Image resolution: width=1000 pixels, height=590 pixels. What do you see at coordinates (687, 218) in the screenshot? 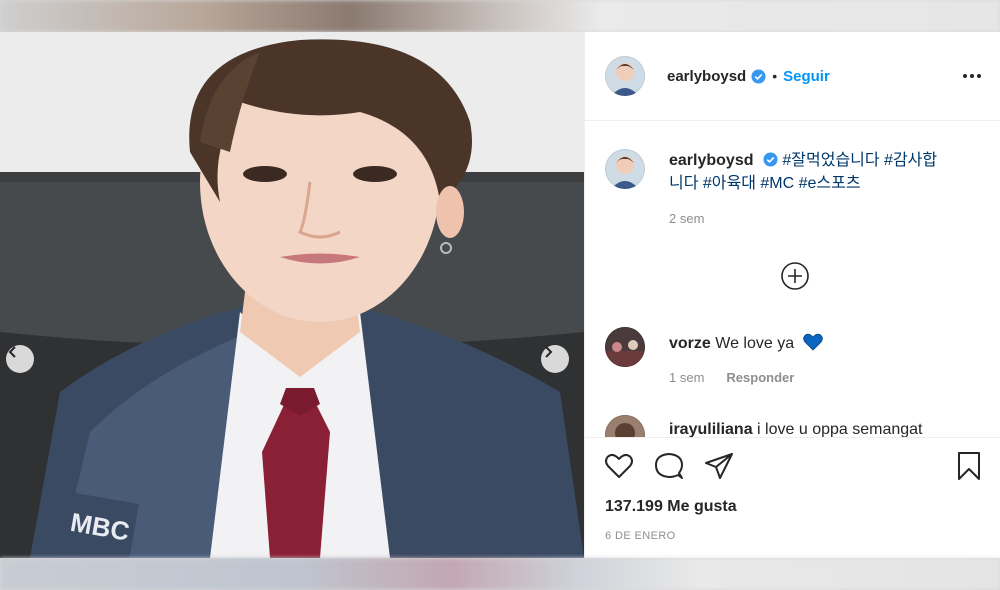
I see `caption-timestamp: 2 sem` at bounding box center [687, 218].